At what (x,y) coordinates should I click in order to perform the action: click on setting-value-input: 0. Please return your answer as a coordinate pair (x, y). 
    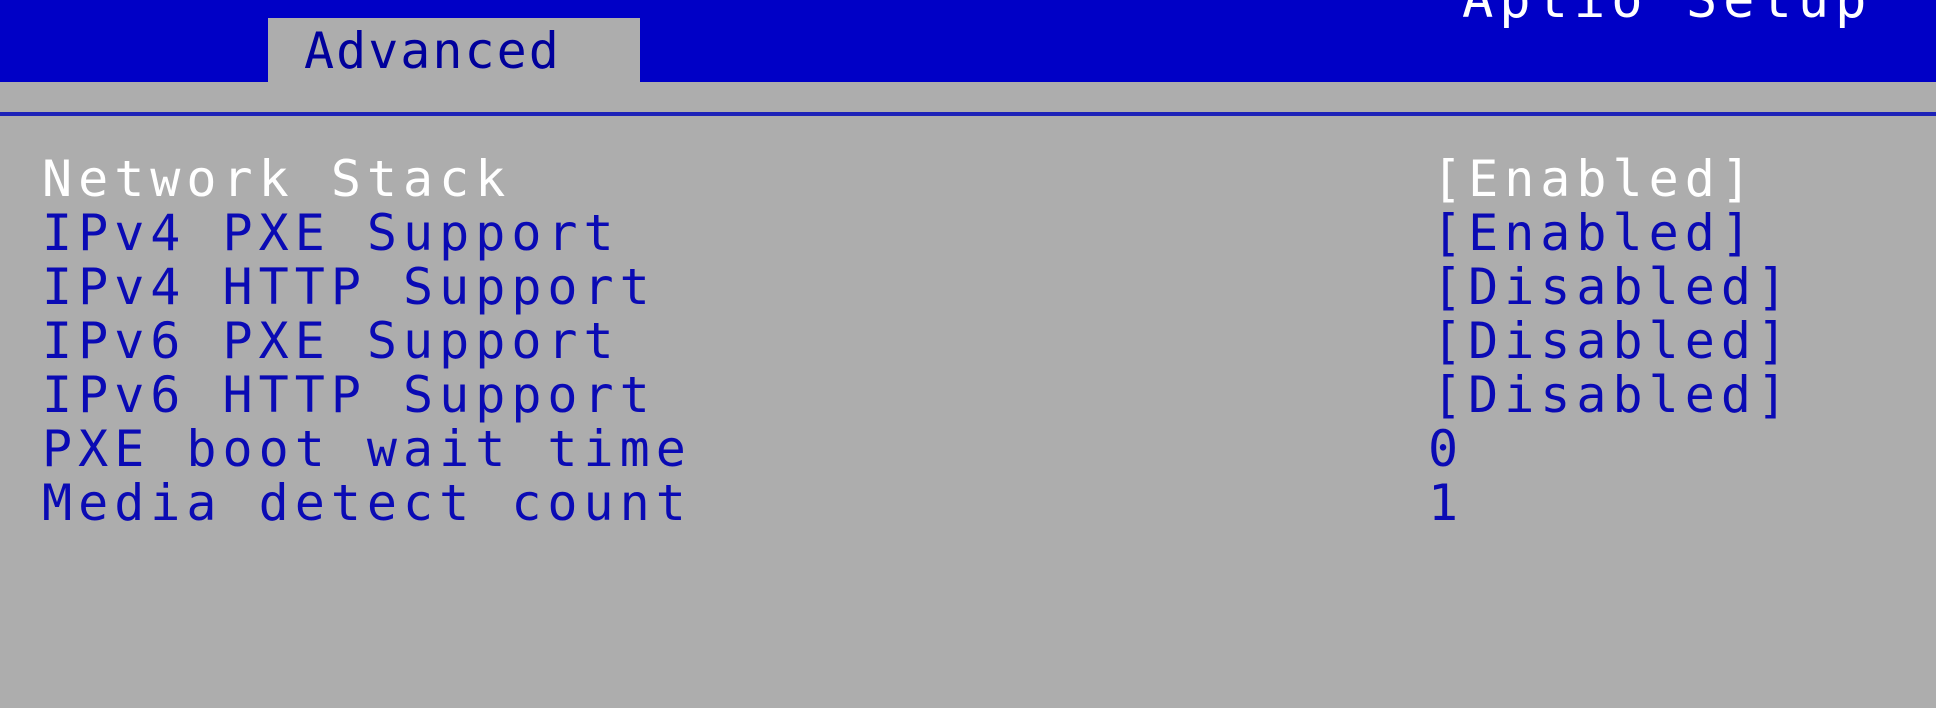
    Looking at the image, I should click on (1446, 449).